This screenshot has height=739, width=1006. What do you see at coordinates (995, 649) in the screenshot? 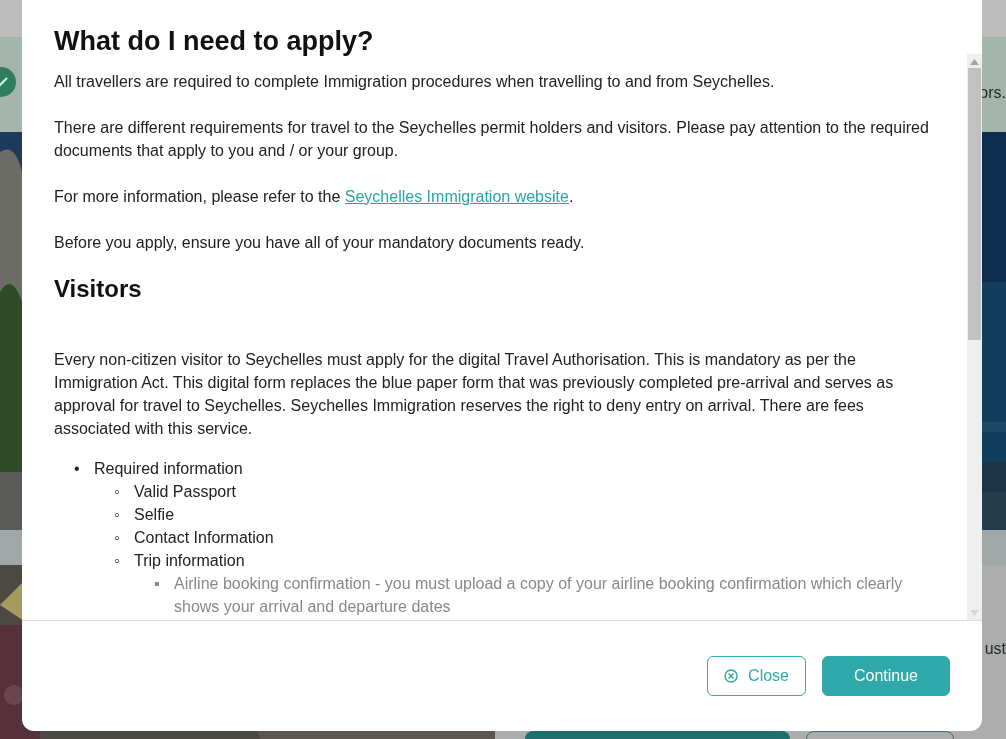
I see `background-text: ust` at bounding box center [995, 649].